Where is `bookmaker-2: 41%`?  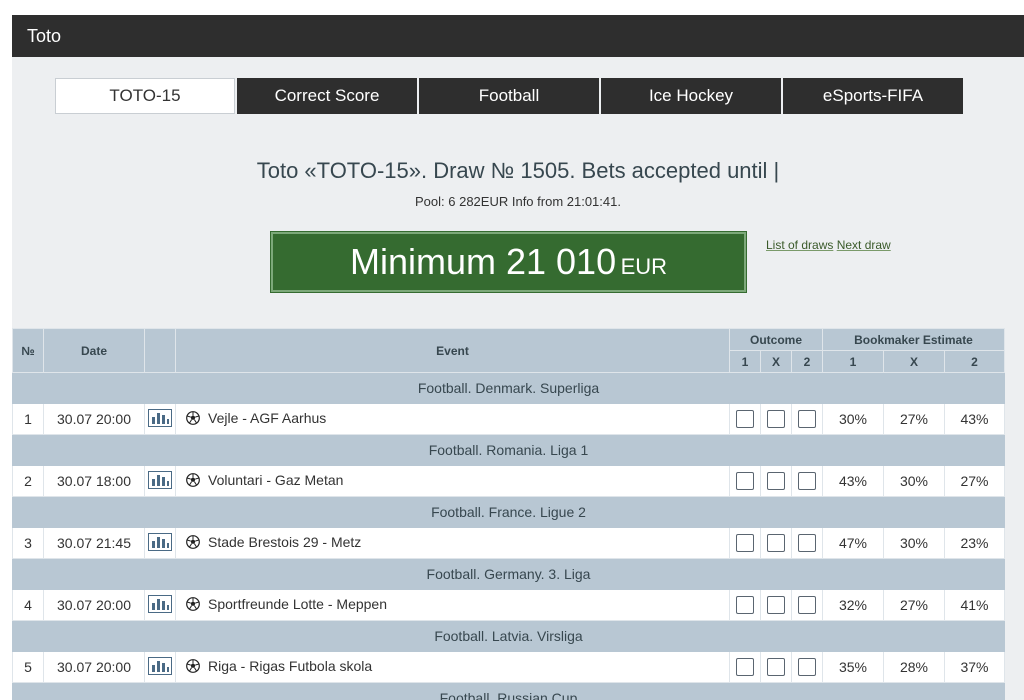 bookmaker-2: 41% is located at coordinates (974, 605).